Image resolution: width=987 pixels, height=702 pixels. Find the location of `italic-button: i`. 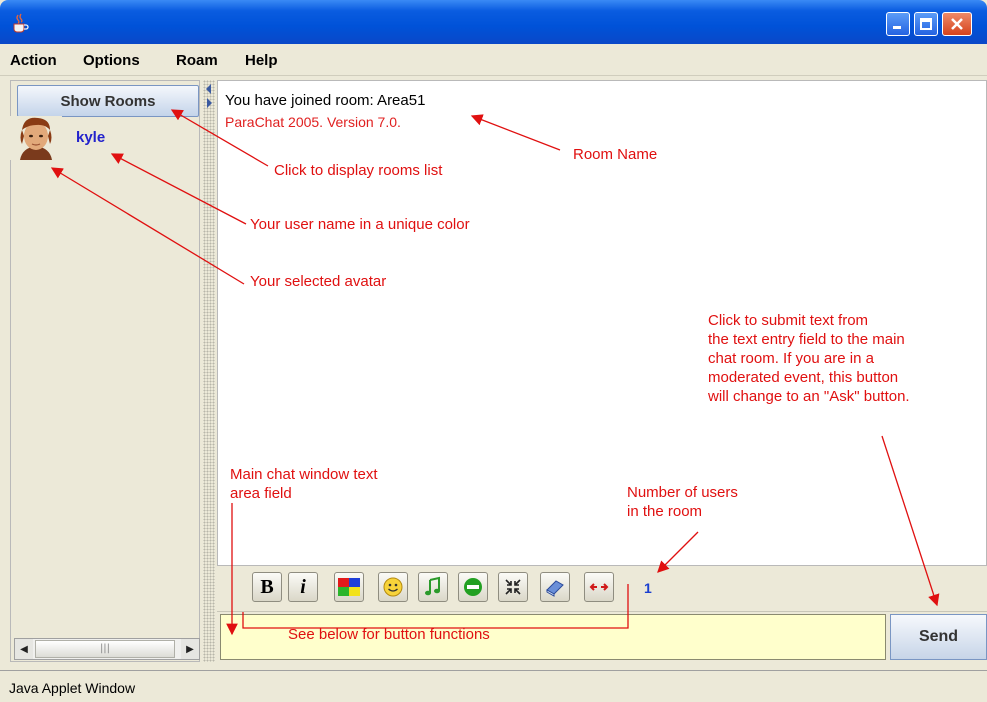

italic-button: i is located at coordinates (303, 587).